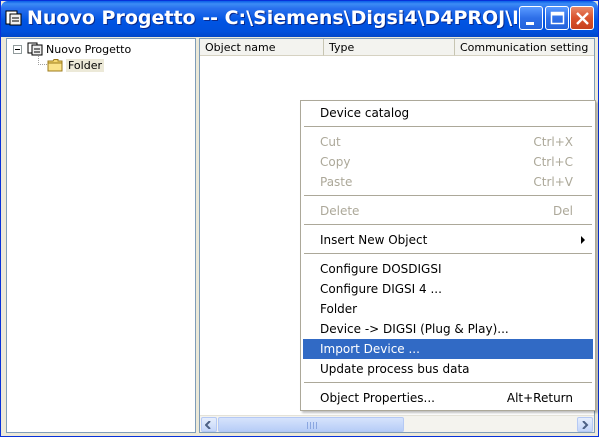  I want to click on menu-item-object-properties: Object Properties... Alt+Return, so click(448, 398).